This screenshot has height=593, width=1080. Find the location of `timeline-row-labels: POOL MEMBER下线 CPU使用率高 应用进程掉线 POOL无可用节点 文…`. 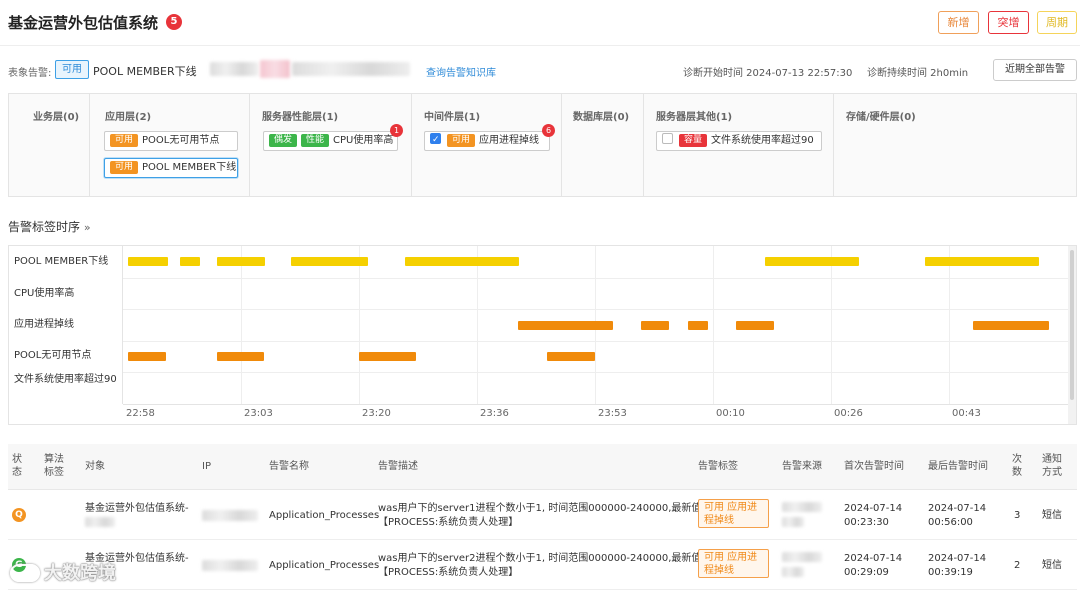

timeline-row-labels: POOL MEMBER下线 CPU使用率高 应用进程掉线 POOL无可用节点 文… is located at coordinates (66, 325).